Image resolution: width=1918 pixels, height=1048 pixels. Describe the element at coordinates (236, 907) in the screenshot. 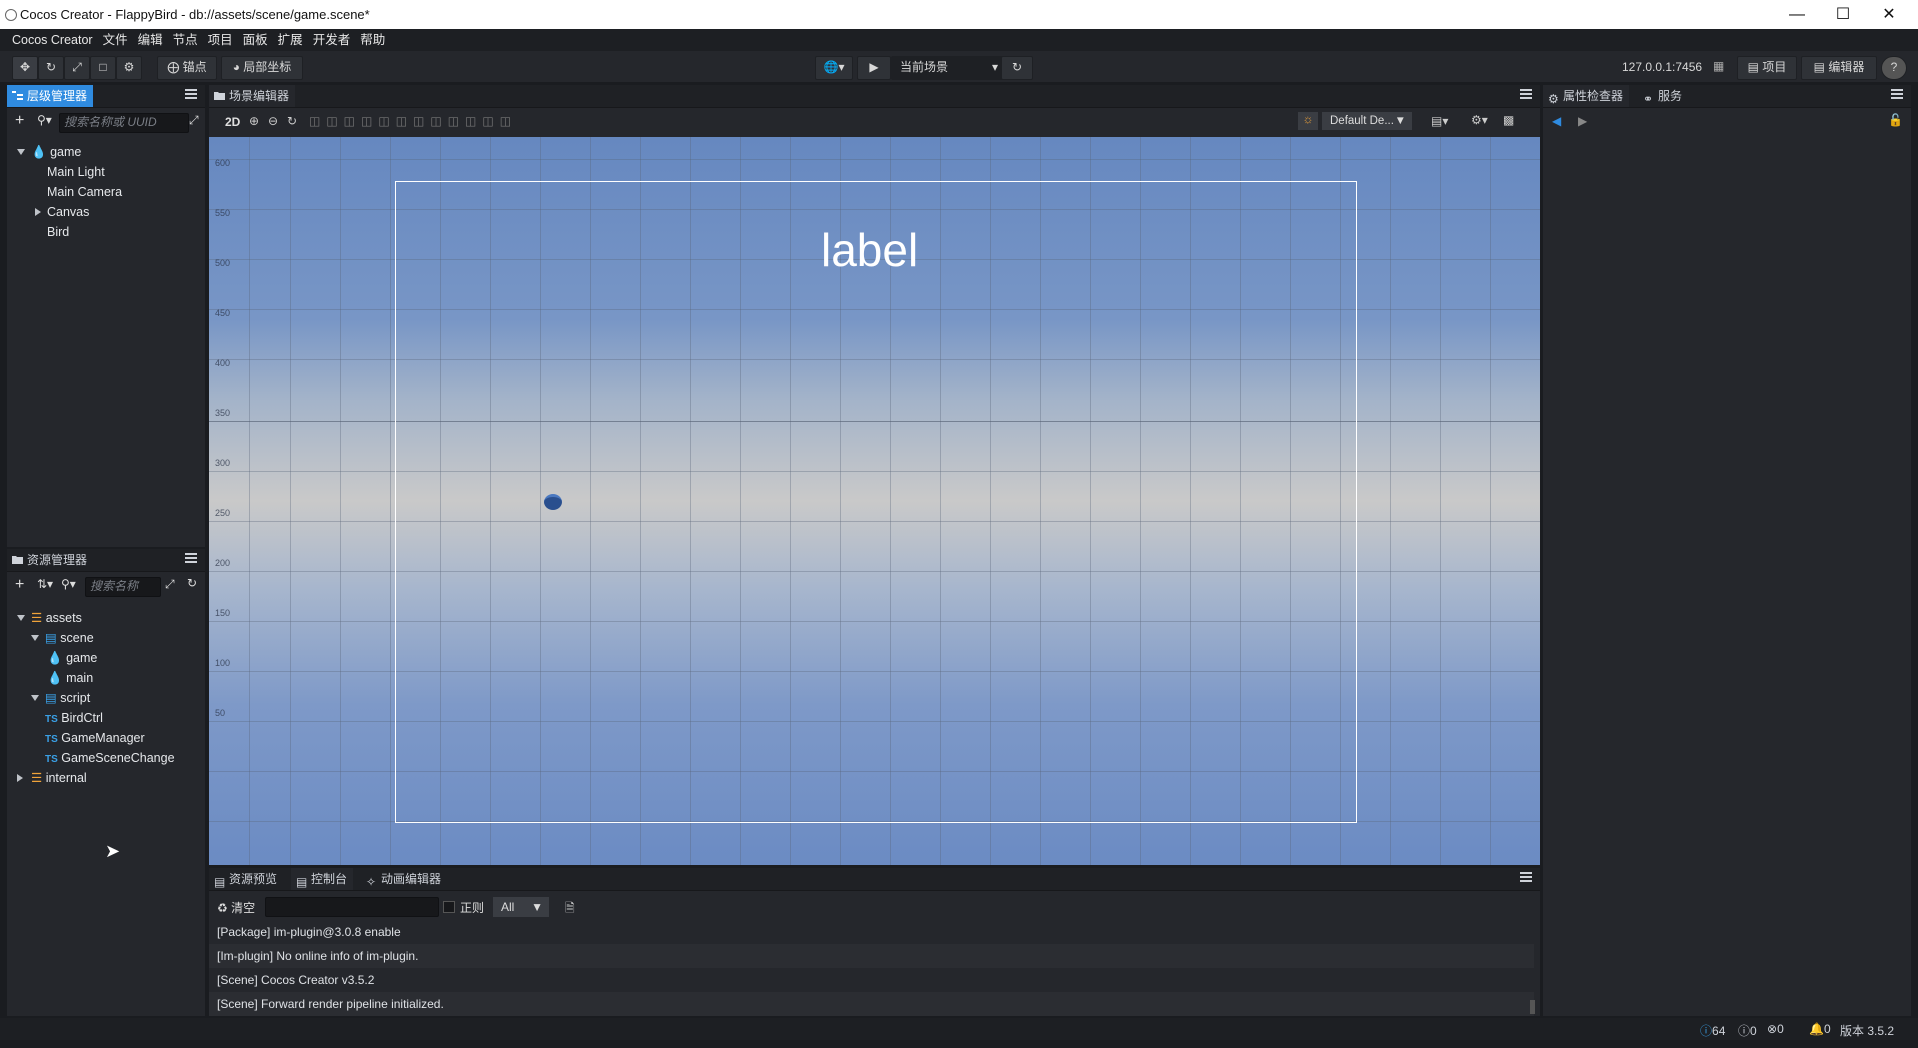

I see `clear-console-button: ♻ 清空` at that location.